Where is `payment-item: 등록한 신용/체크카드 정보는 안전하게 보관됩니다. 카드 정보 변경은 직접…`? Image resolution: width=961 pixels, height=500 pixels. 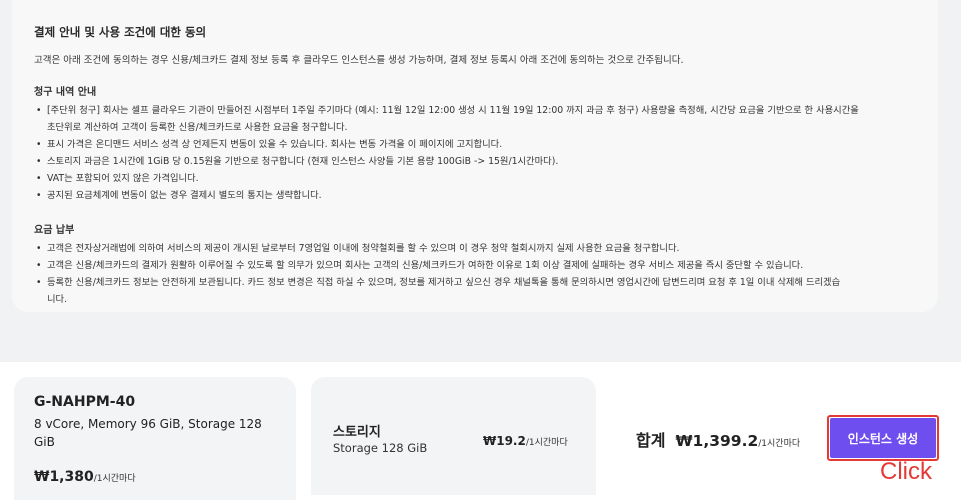
payment-item: 등록한 신용/체크카드 정보는 안전하게 보관됩니다. 카드 정보 변경은 직접… is located at coordinates (476, 282).